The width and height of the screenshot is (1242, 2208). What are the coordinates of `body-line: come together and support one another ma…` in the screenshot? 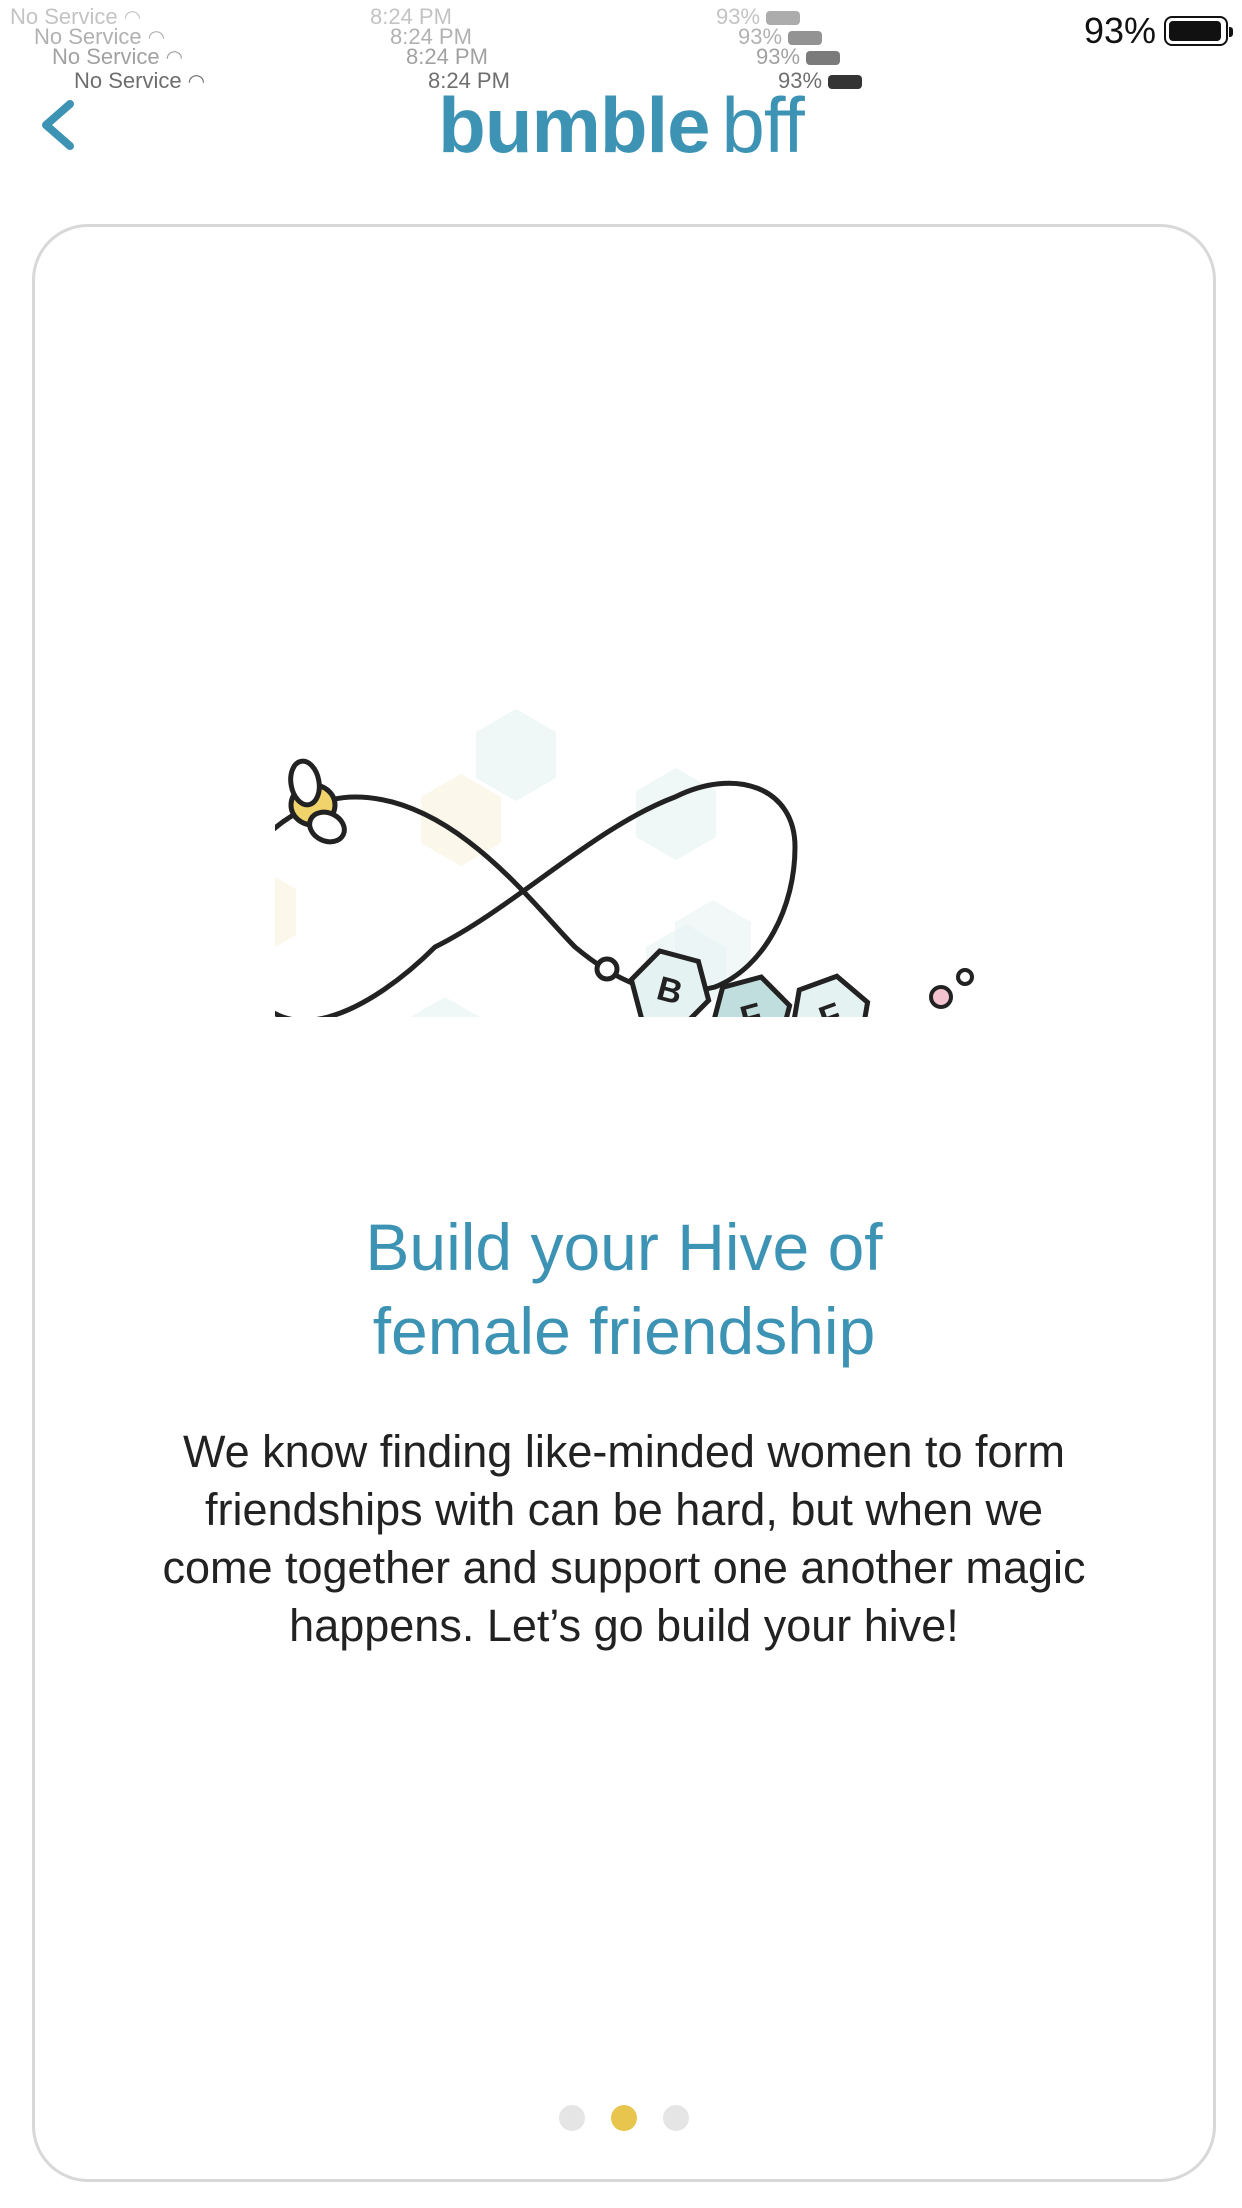 It's located at (624, 1567).